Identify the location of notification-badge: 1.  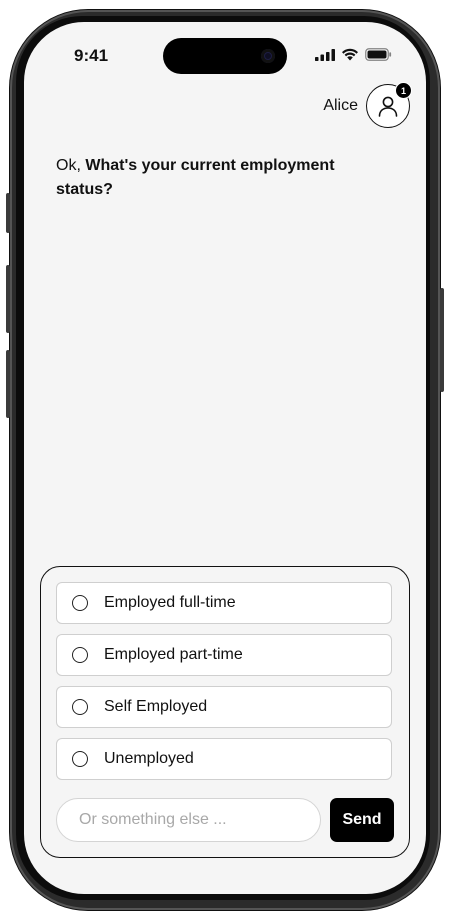
(403, 90).